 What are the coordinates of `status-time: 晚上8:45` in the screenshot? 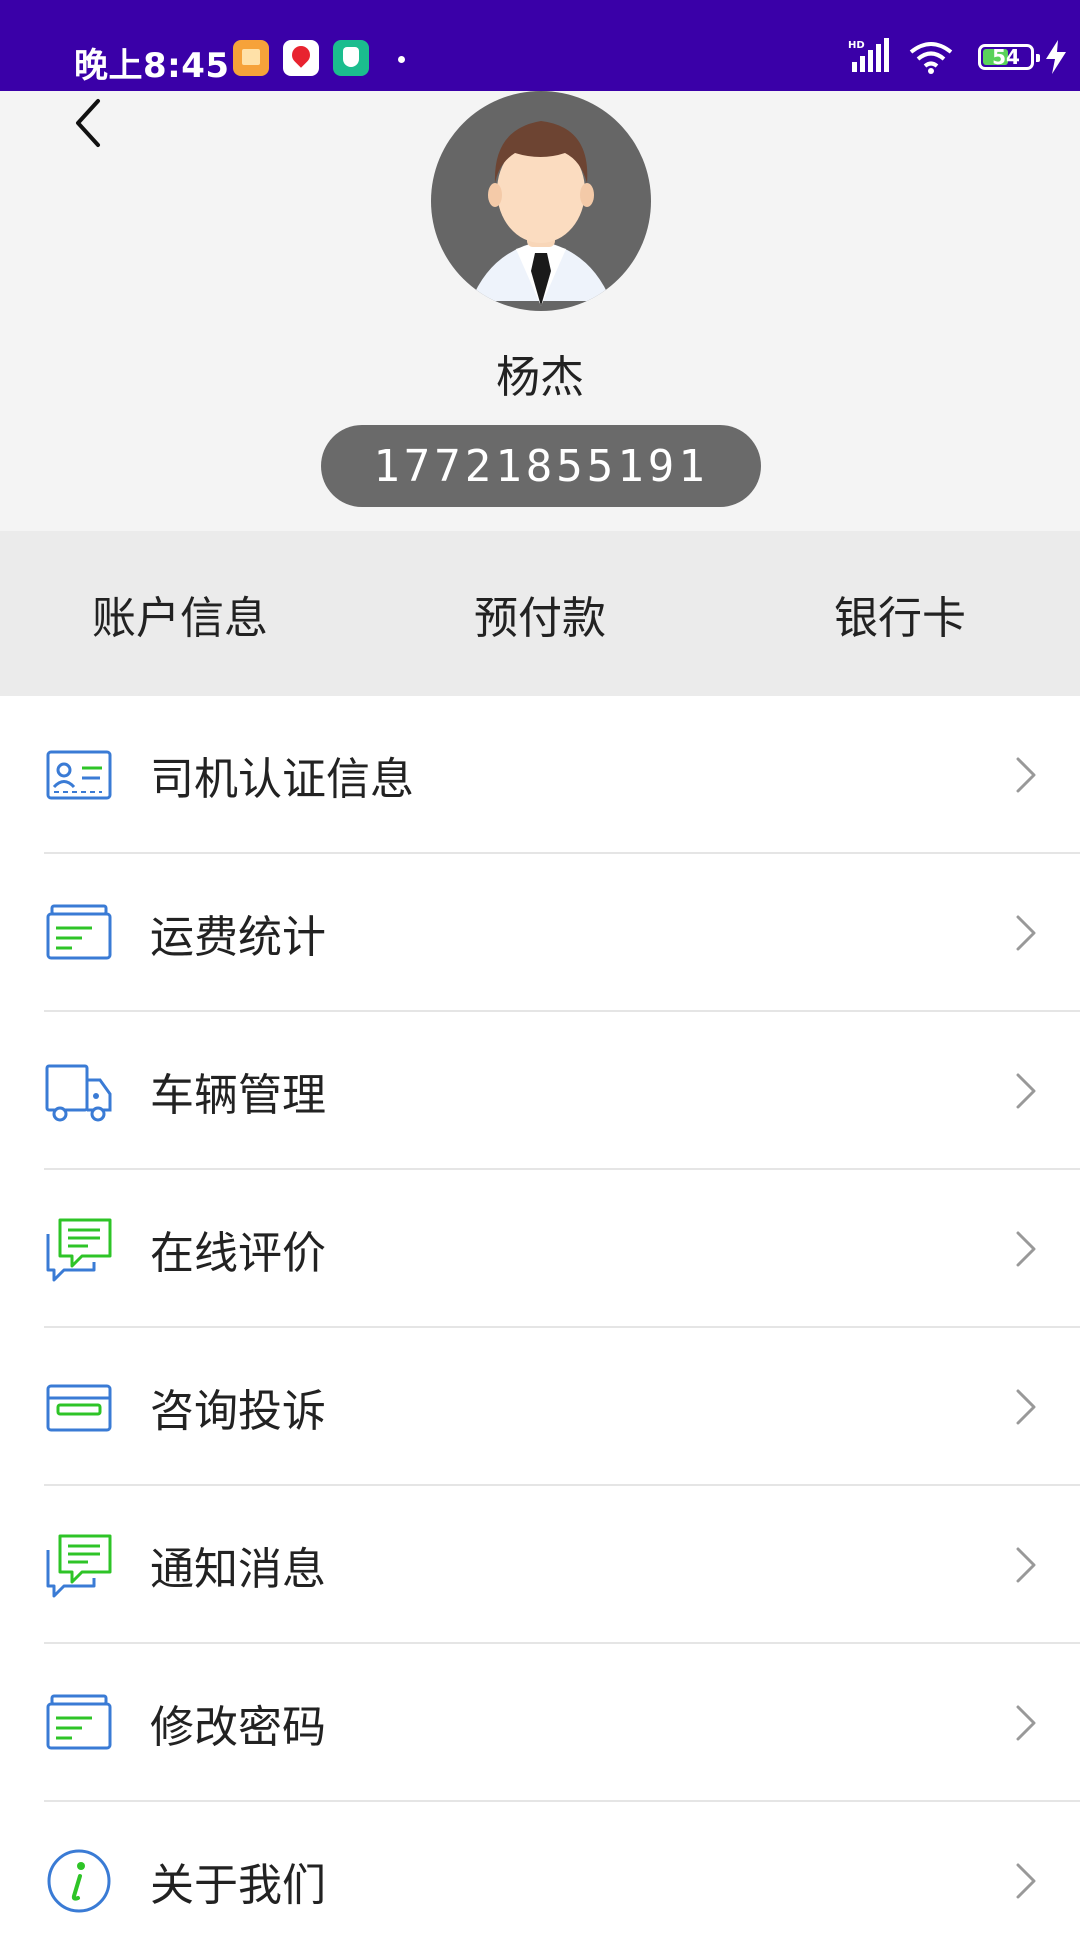 It's located at (152, 66).